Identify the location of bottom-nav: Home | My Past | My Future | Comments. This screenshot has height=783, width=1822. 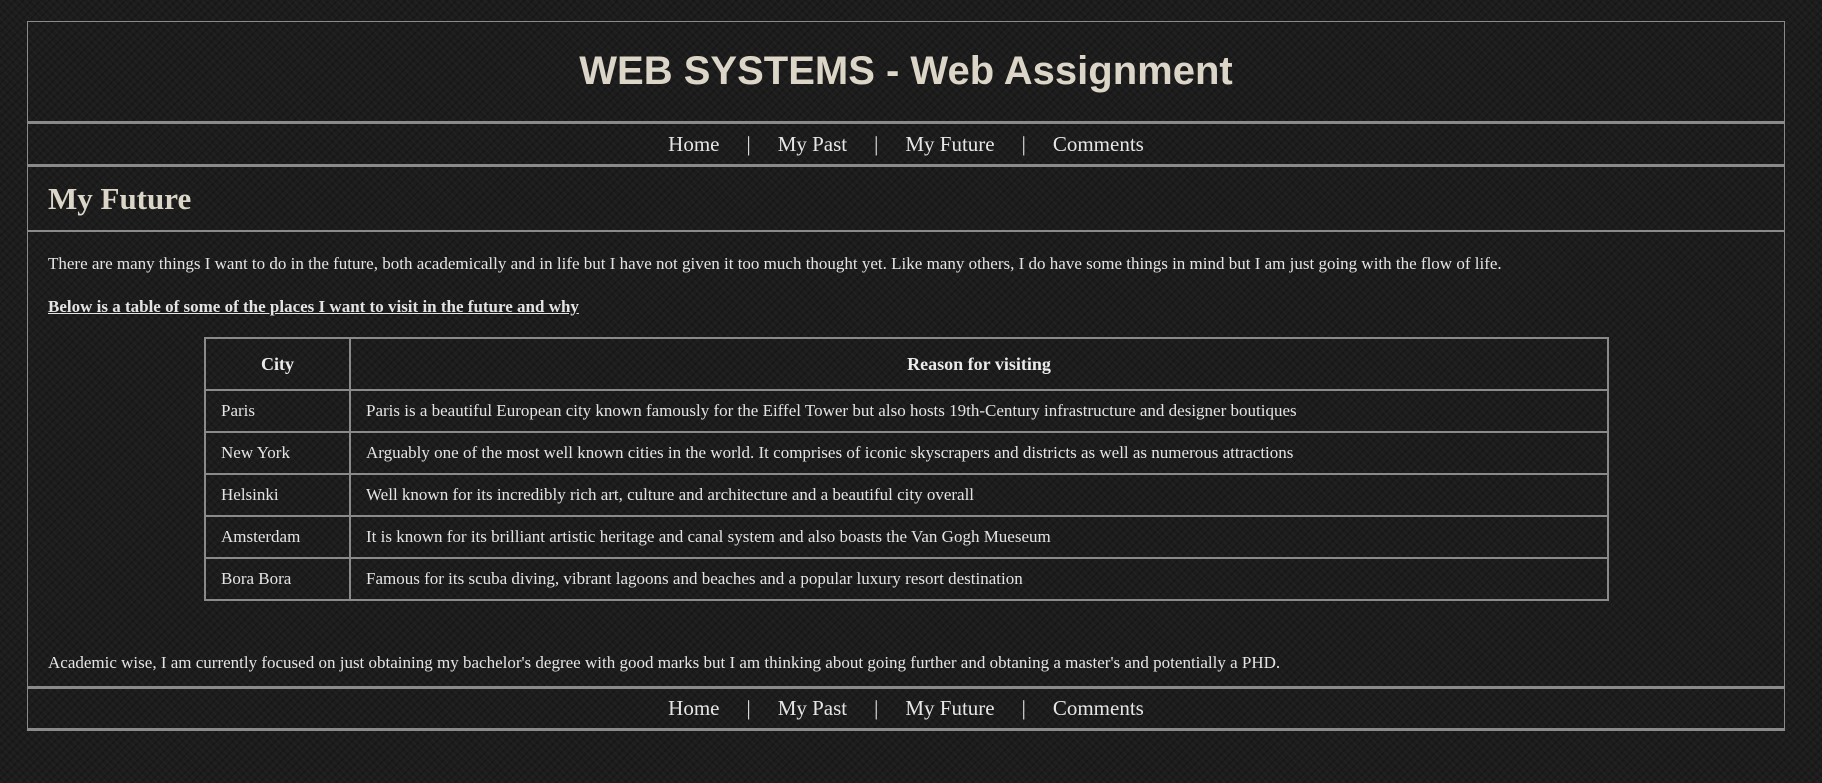
(906, 707).